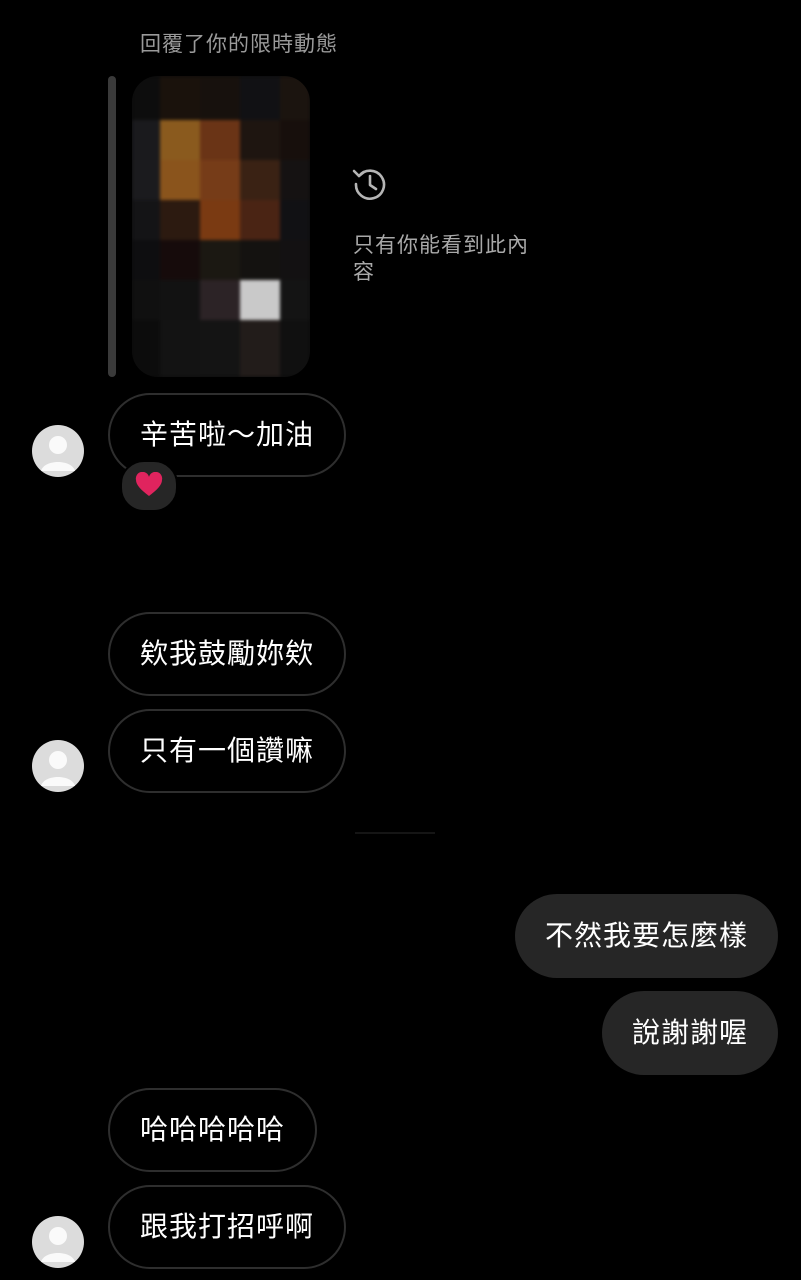 Image resolution: width=801 pixels, height=1280 pixels. What do you see at coordinates (441, 258) in the screenshot?
I see `private-content-note: 只有你能看到此內容` at bounding box center [441, 258].